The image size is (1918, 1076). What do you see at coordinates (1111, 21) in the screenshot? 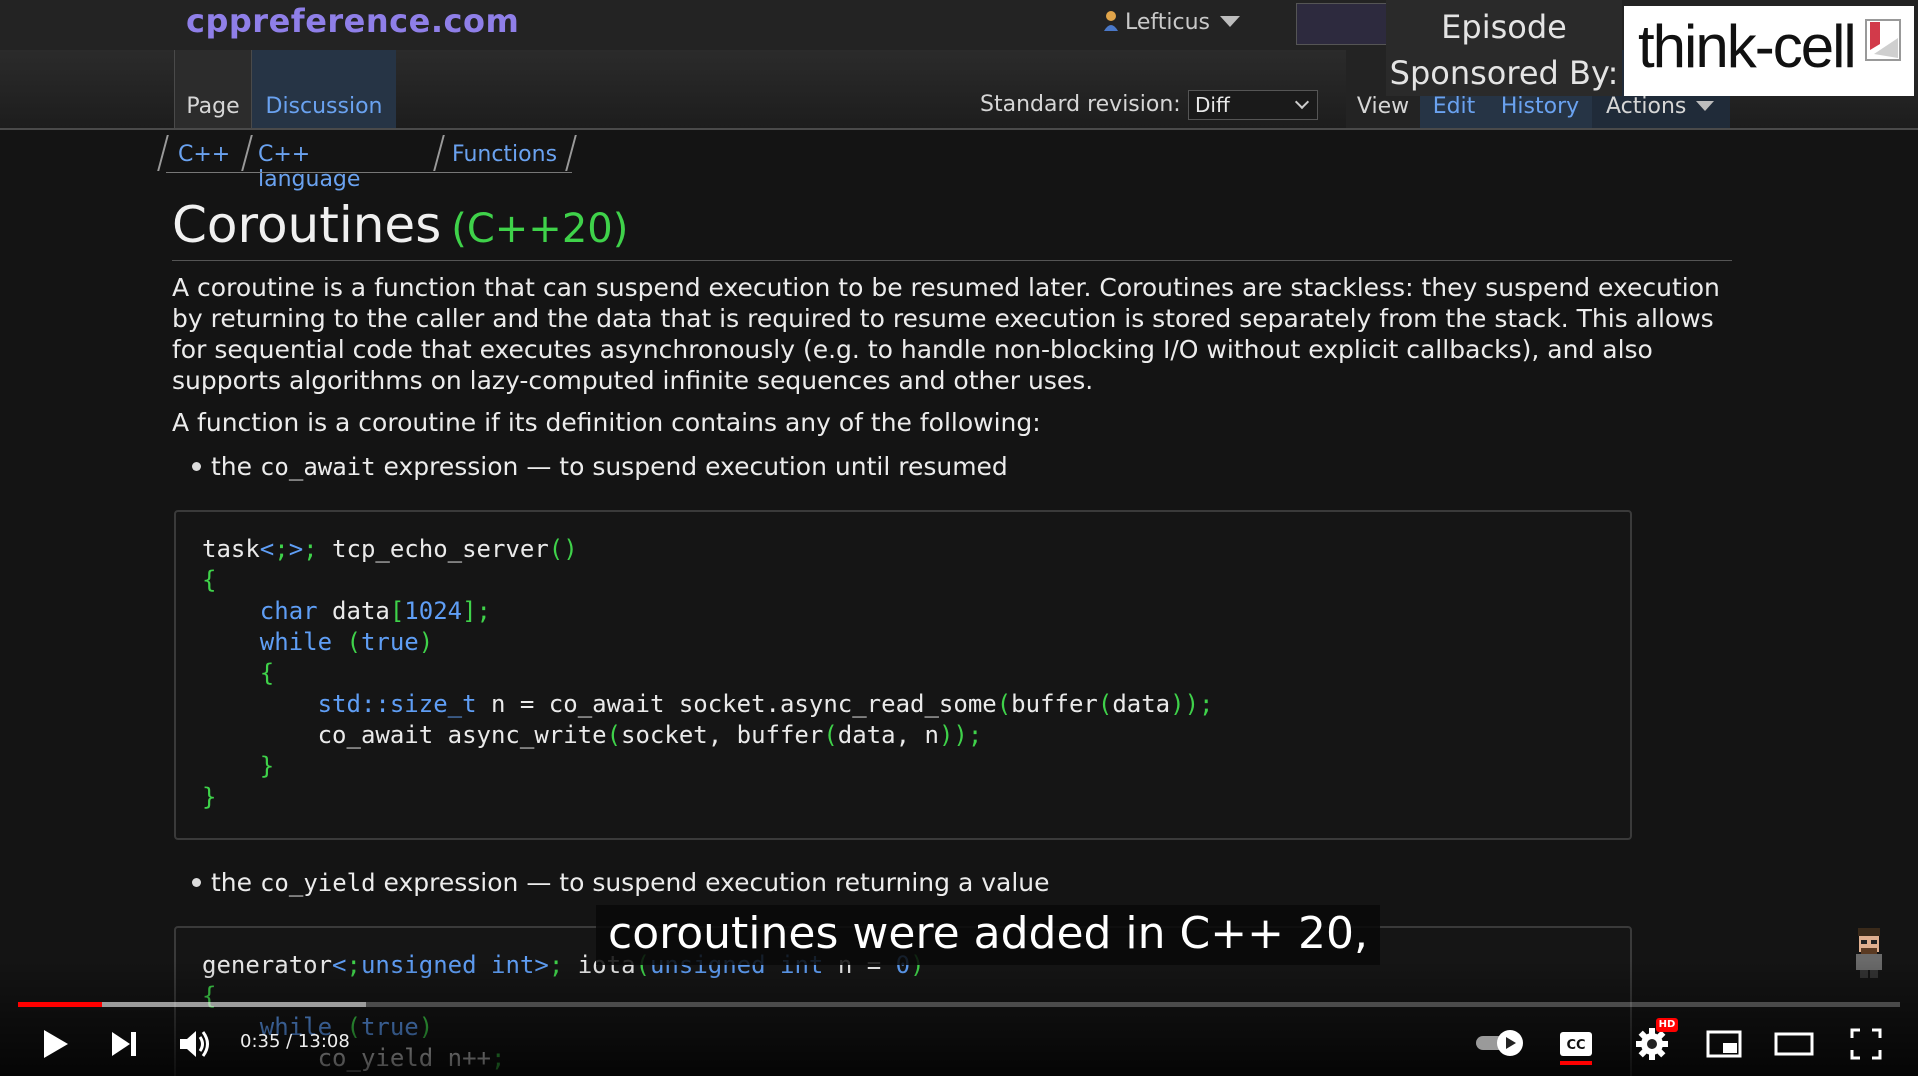
I see `user-icon` at bounding box center [1111, 21].